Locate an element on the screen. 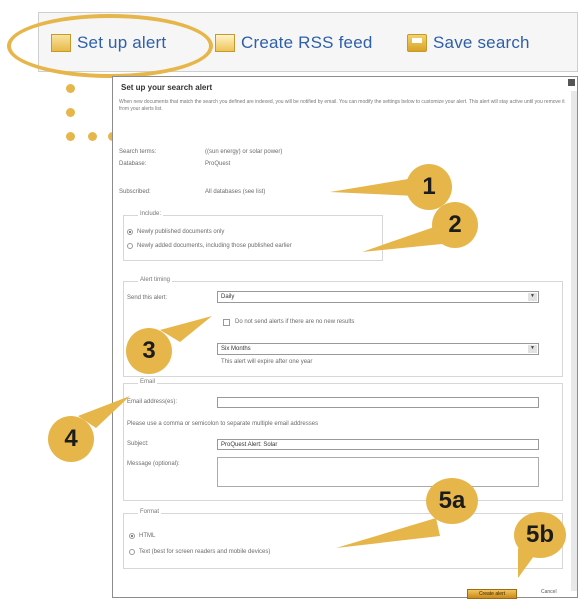 This screenshot has width=581, height=599. callout-badge-2: 2 is located at coordinates (455, 225).